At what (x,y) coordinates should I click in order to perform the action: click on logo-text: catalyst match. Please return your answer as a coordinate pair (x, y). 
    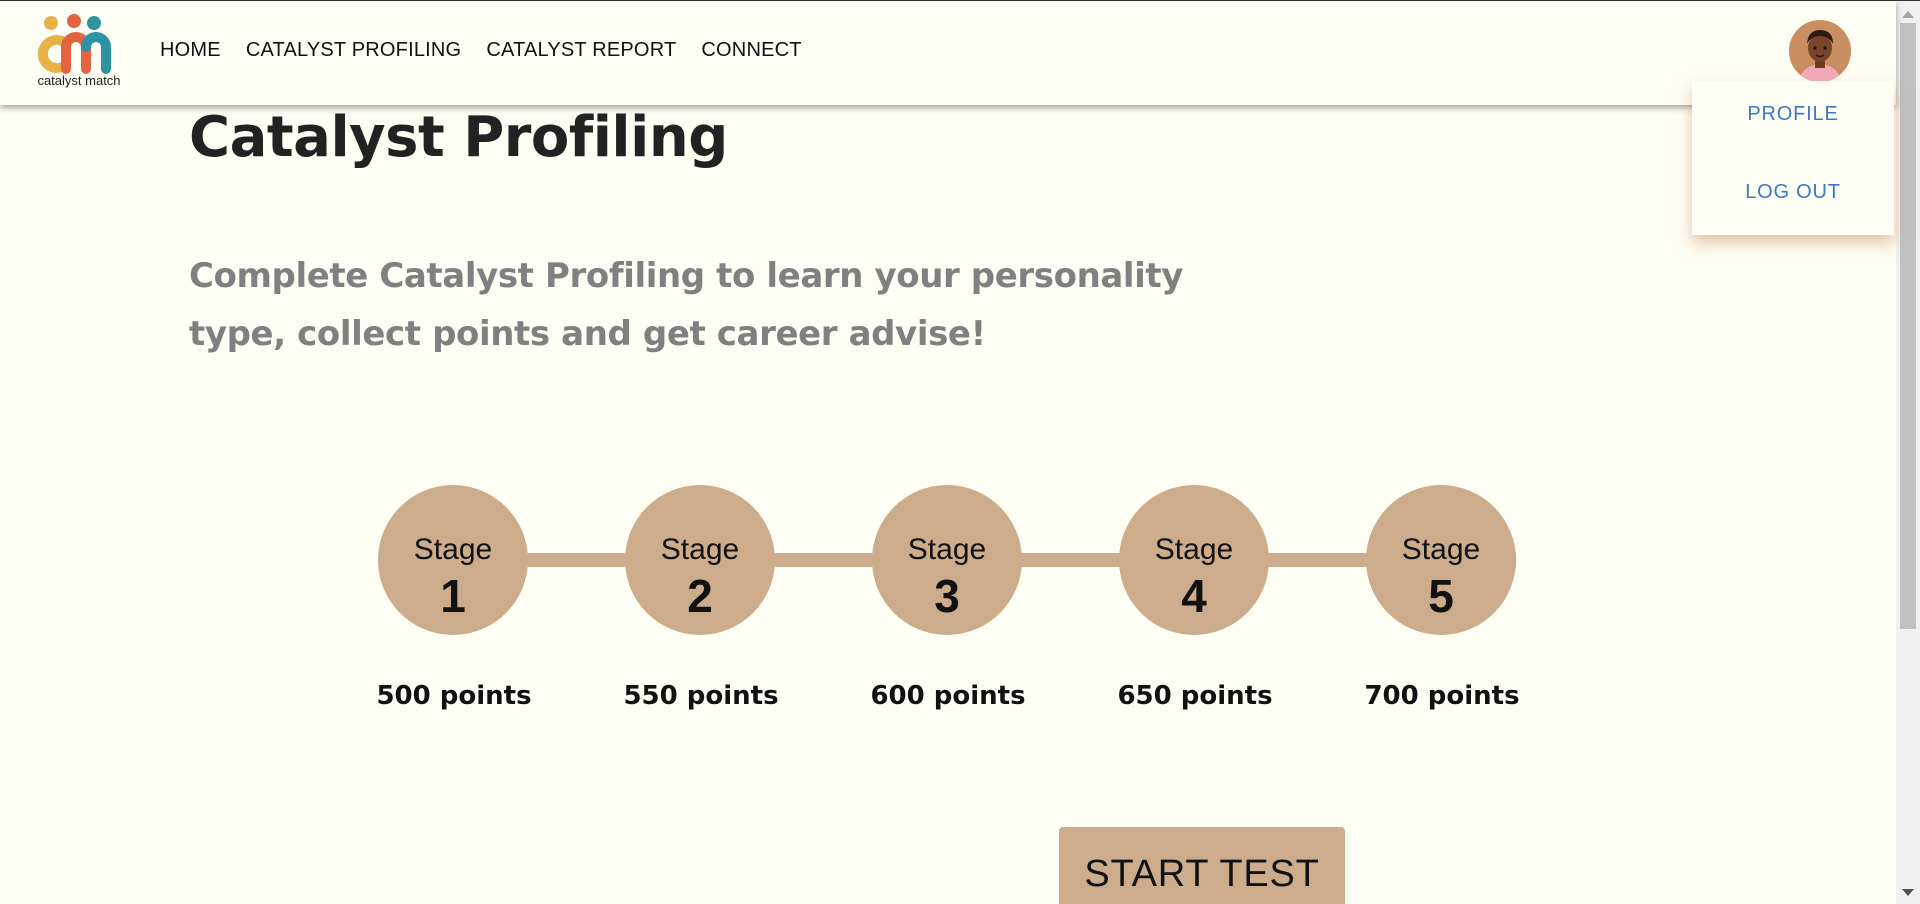
    Looking at the image, I should click on (79, 80).